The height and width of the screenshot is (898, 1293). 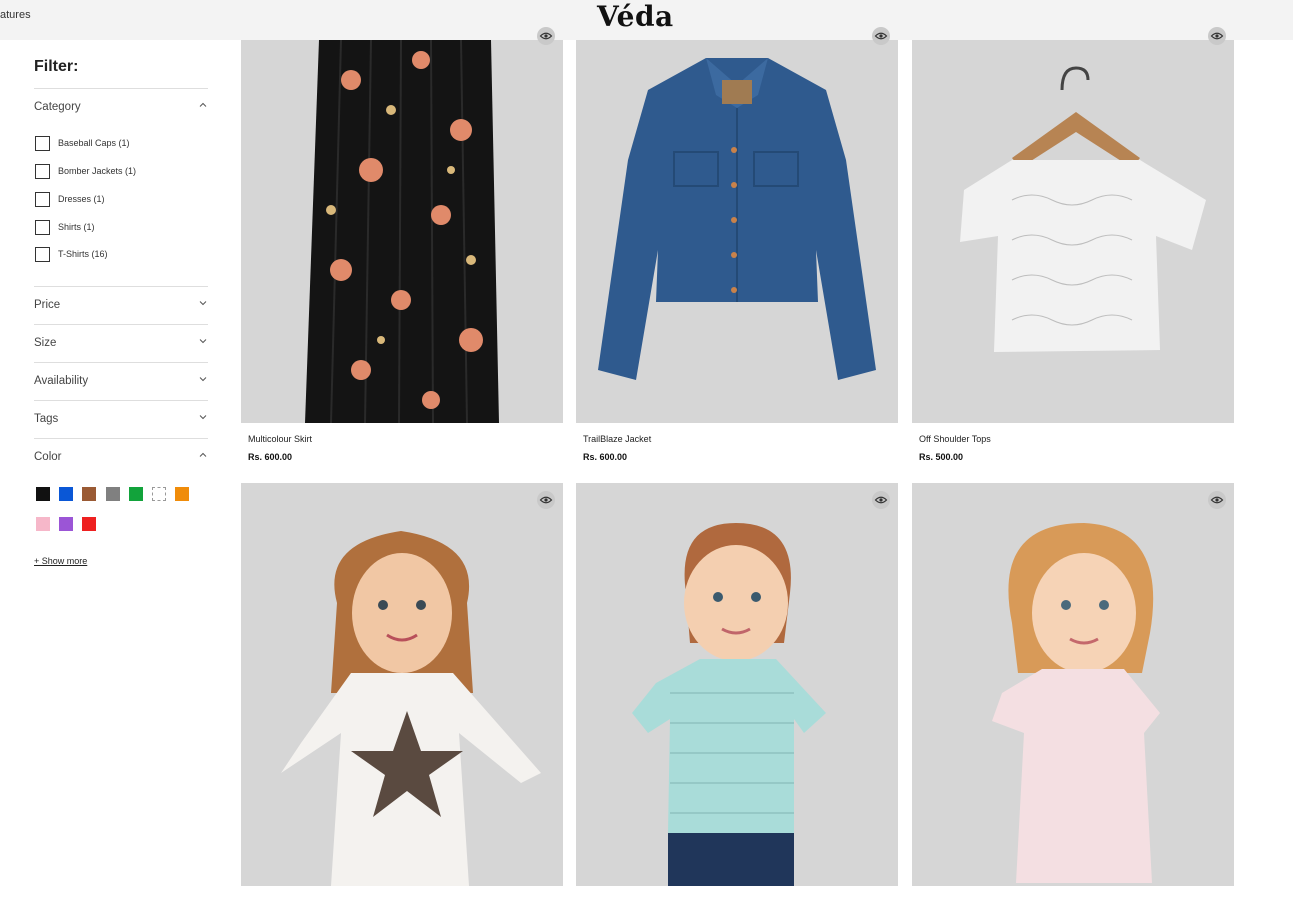 I want to click on nav-link-features: atures, so click(x=15, y=15).